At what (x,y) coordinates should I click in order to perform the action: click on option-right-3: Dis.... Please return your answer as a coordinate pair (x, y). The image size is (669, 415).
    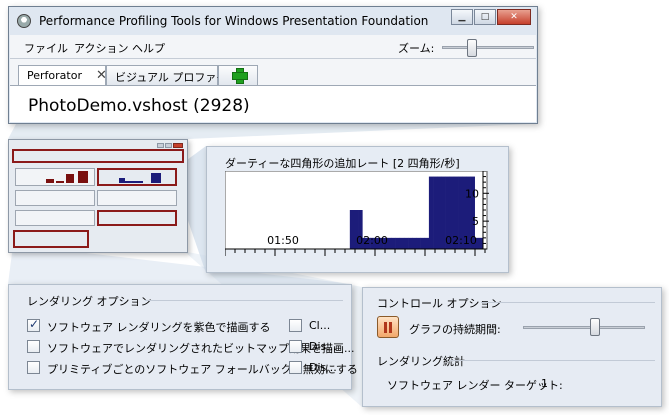
    Looking at the image, I should click on (319, 368).